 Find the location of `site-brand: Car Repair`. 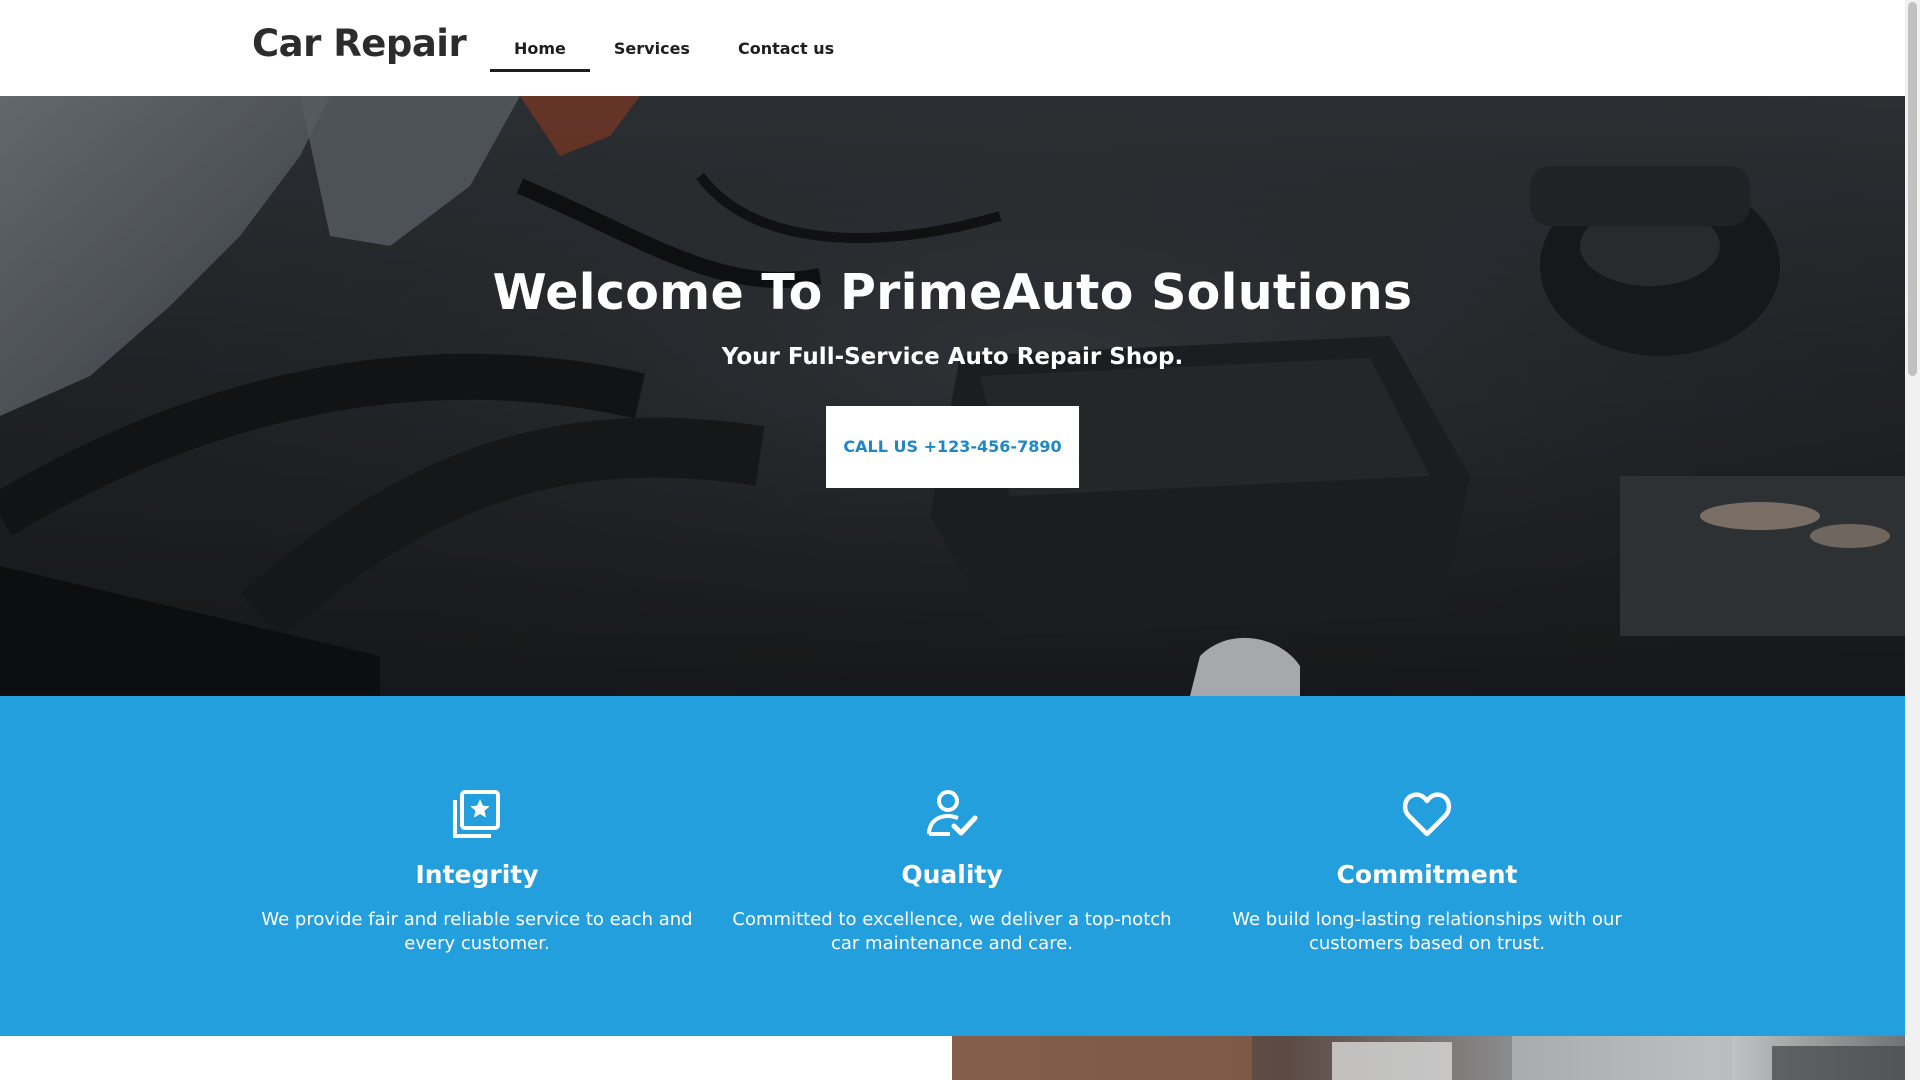

site-brand: Car Repair is located at coordinates (359, 43).